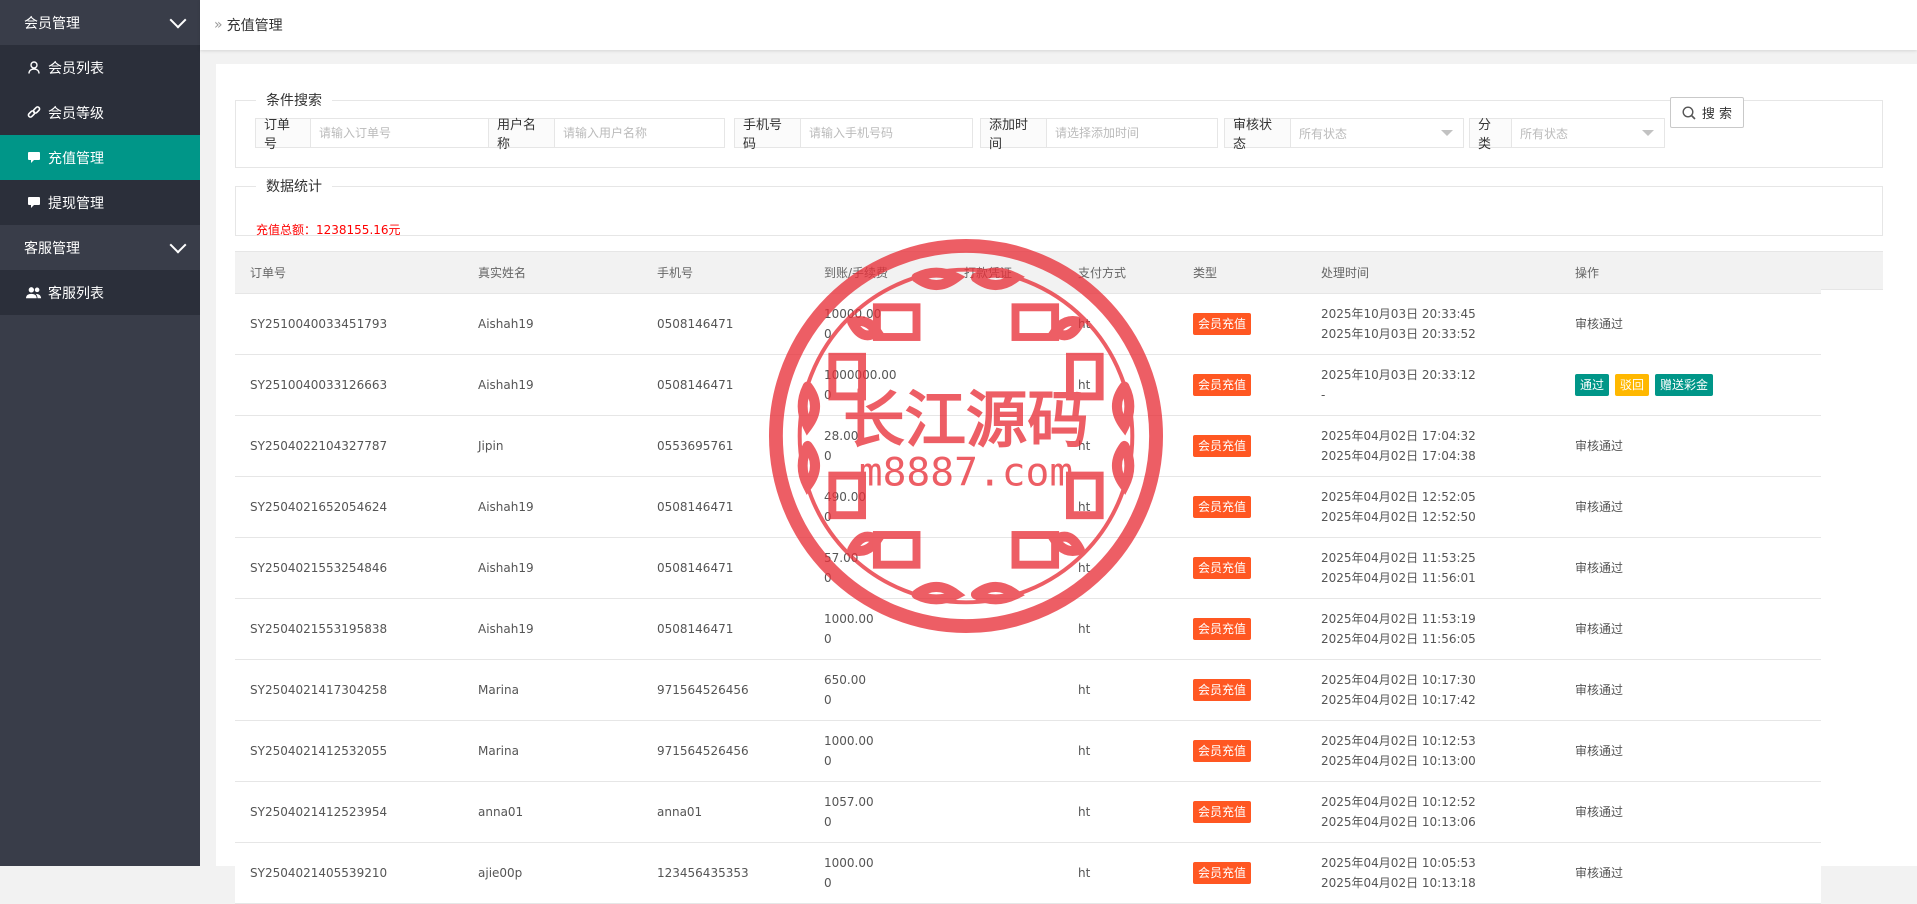  What do you see at coordinates (218, 25) in the screenshot?
I see `breadcrumb-arrow-icon: »` at bounding box center [218, 25].